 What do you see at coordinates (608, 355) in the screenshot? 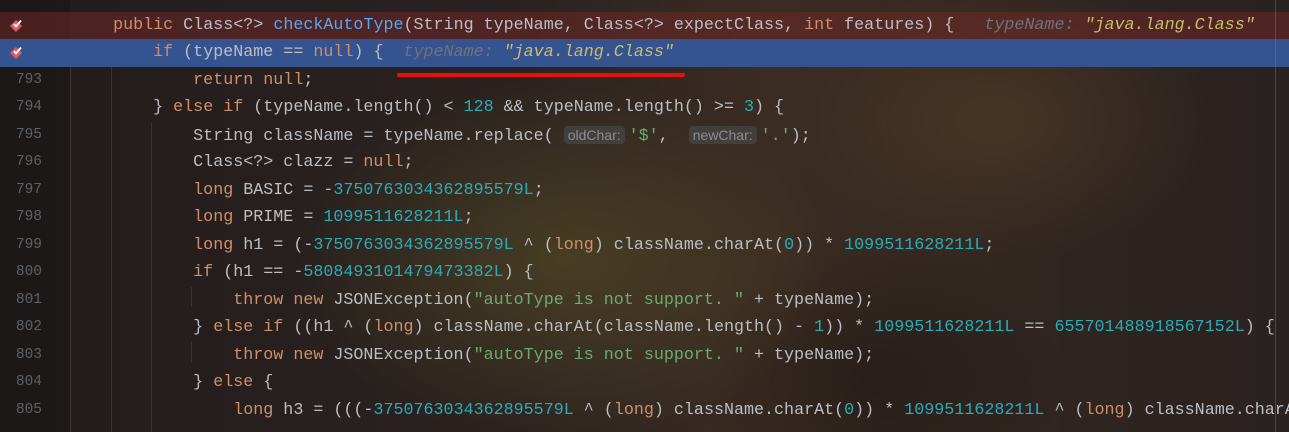
I see `string-literal: "autoType is not support. "` at bounding box center [608, 355].